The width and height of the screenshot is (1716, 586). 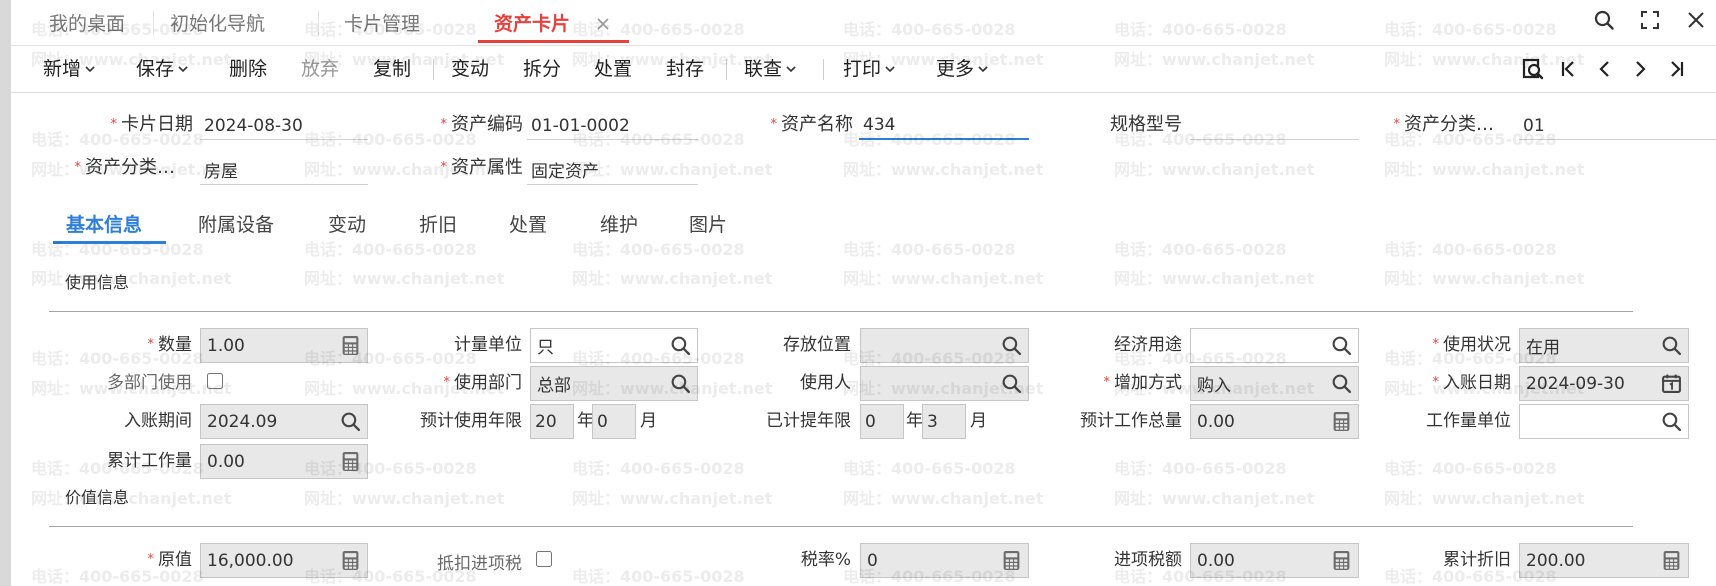 I want to click on asset-code-input, so click(x=612, y=126).